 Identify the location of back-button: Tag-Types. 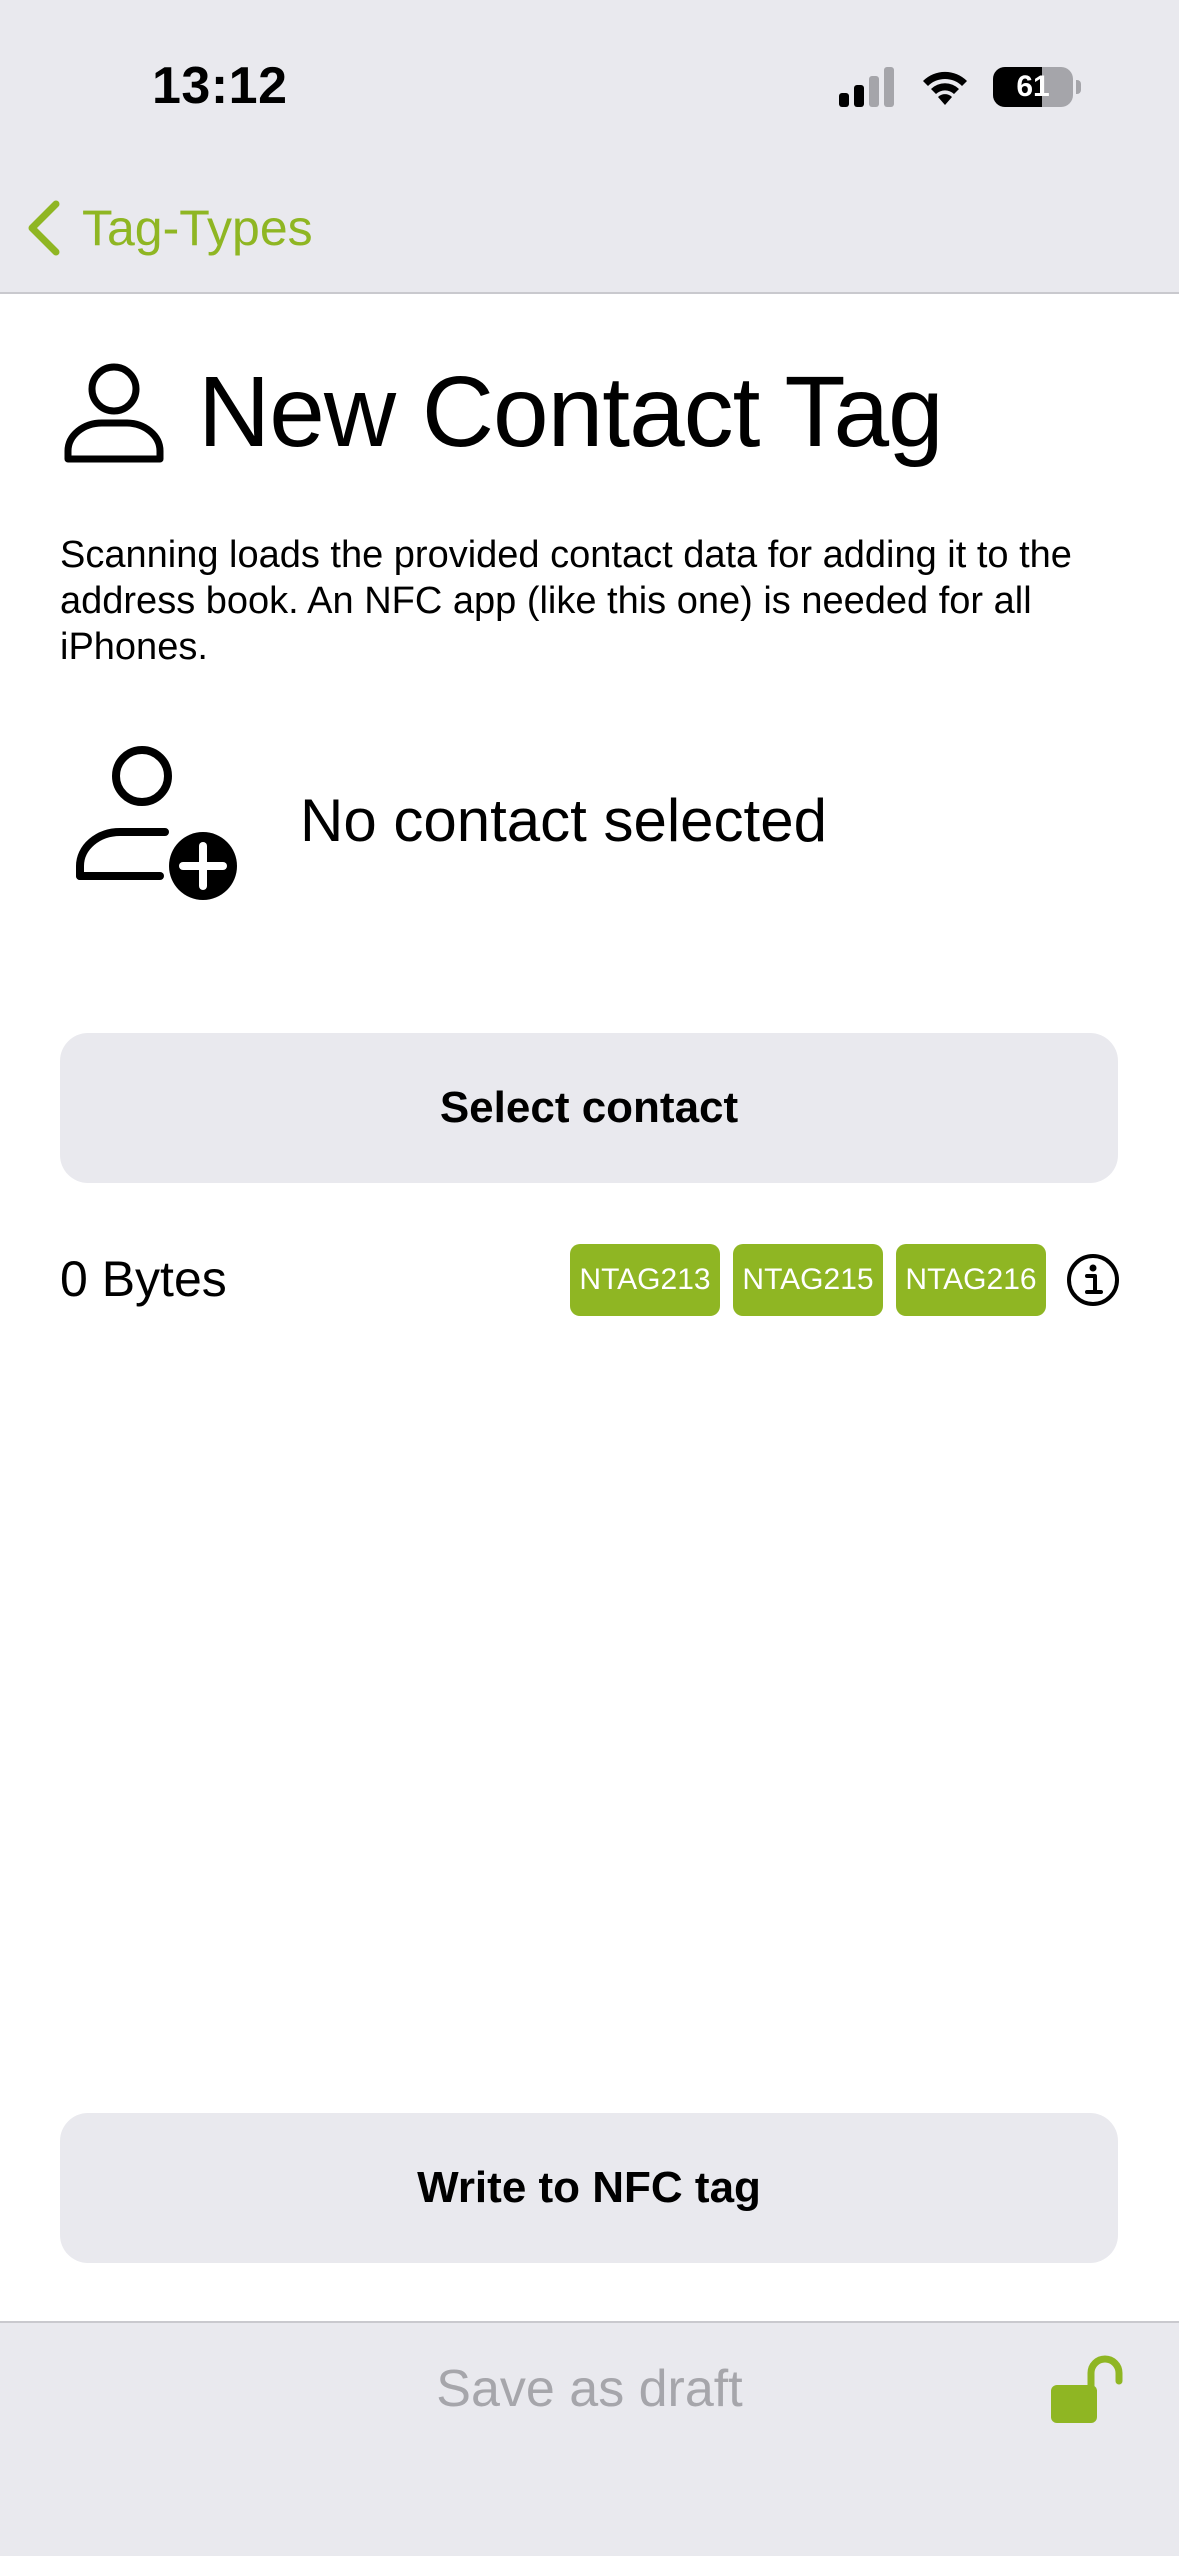
(168, 228).